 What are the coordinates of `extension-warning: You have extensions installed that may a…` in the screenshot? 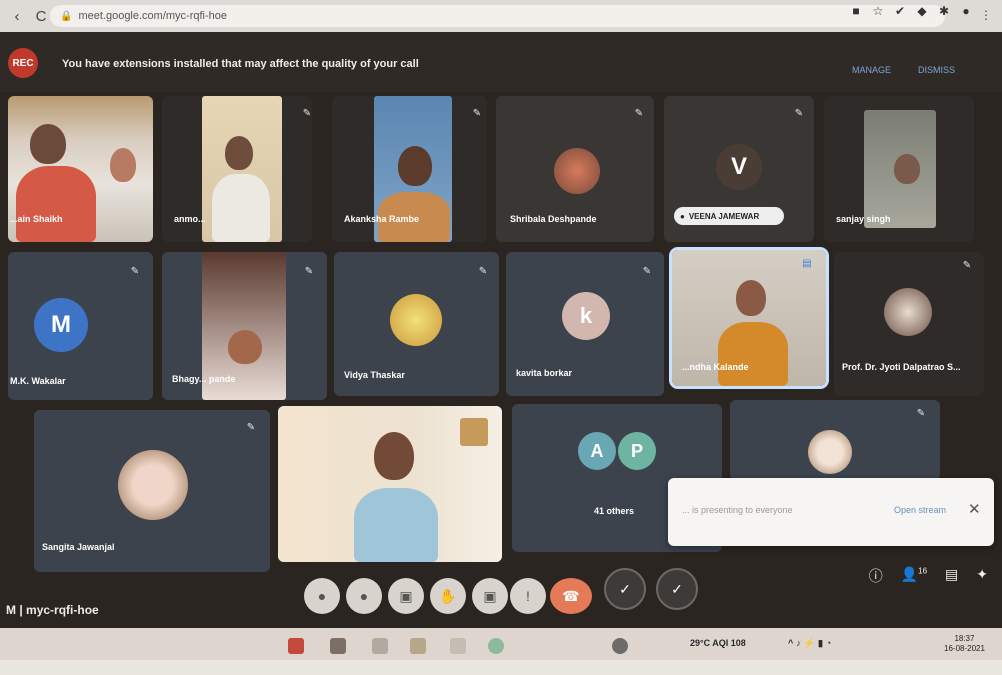 It's located at (240, 64).